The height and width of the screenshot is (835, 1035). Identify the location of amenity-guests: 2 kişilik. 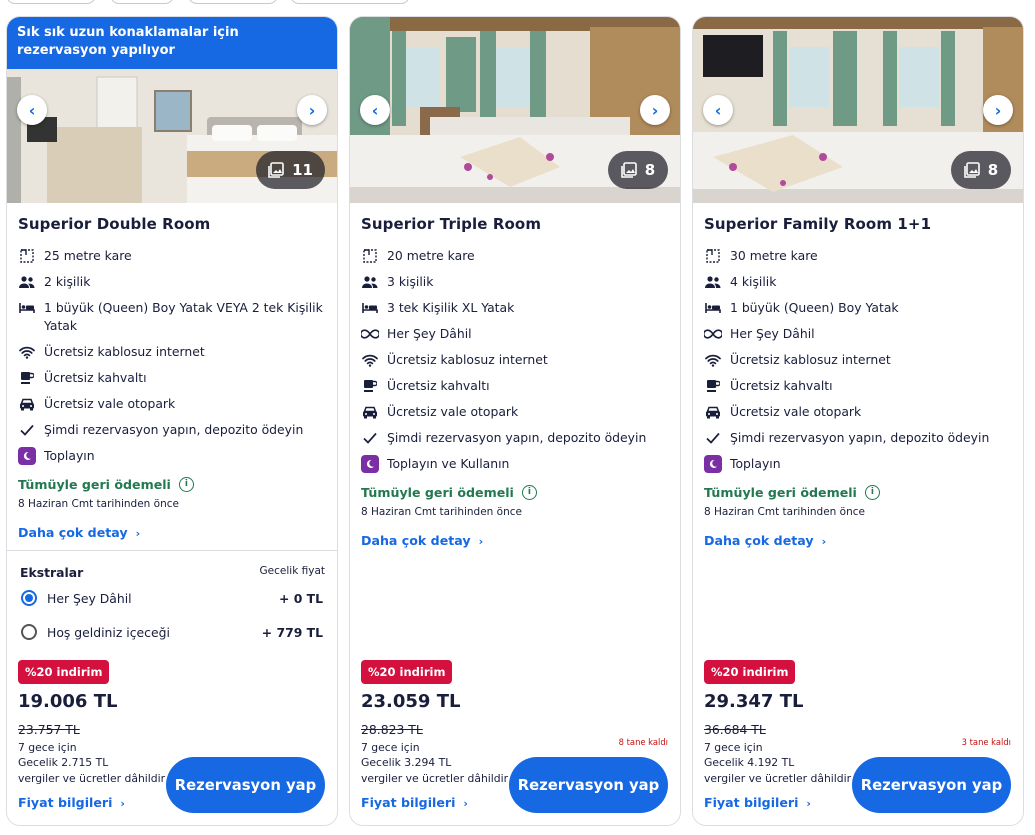
(173, 282).